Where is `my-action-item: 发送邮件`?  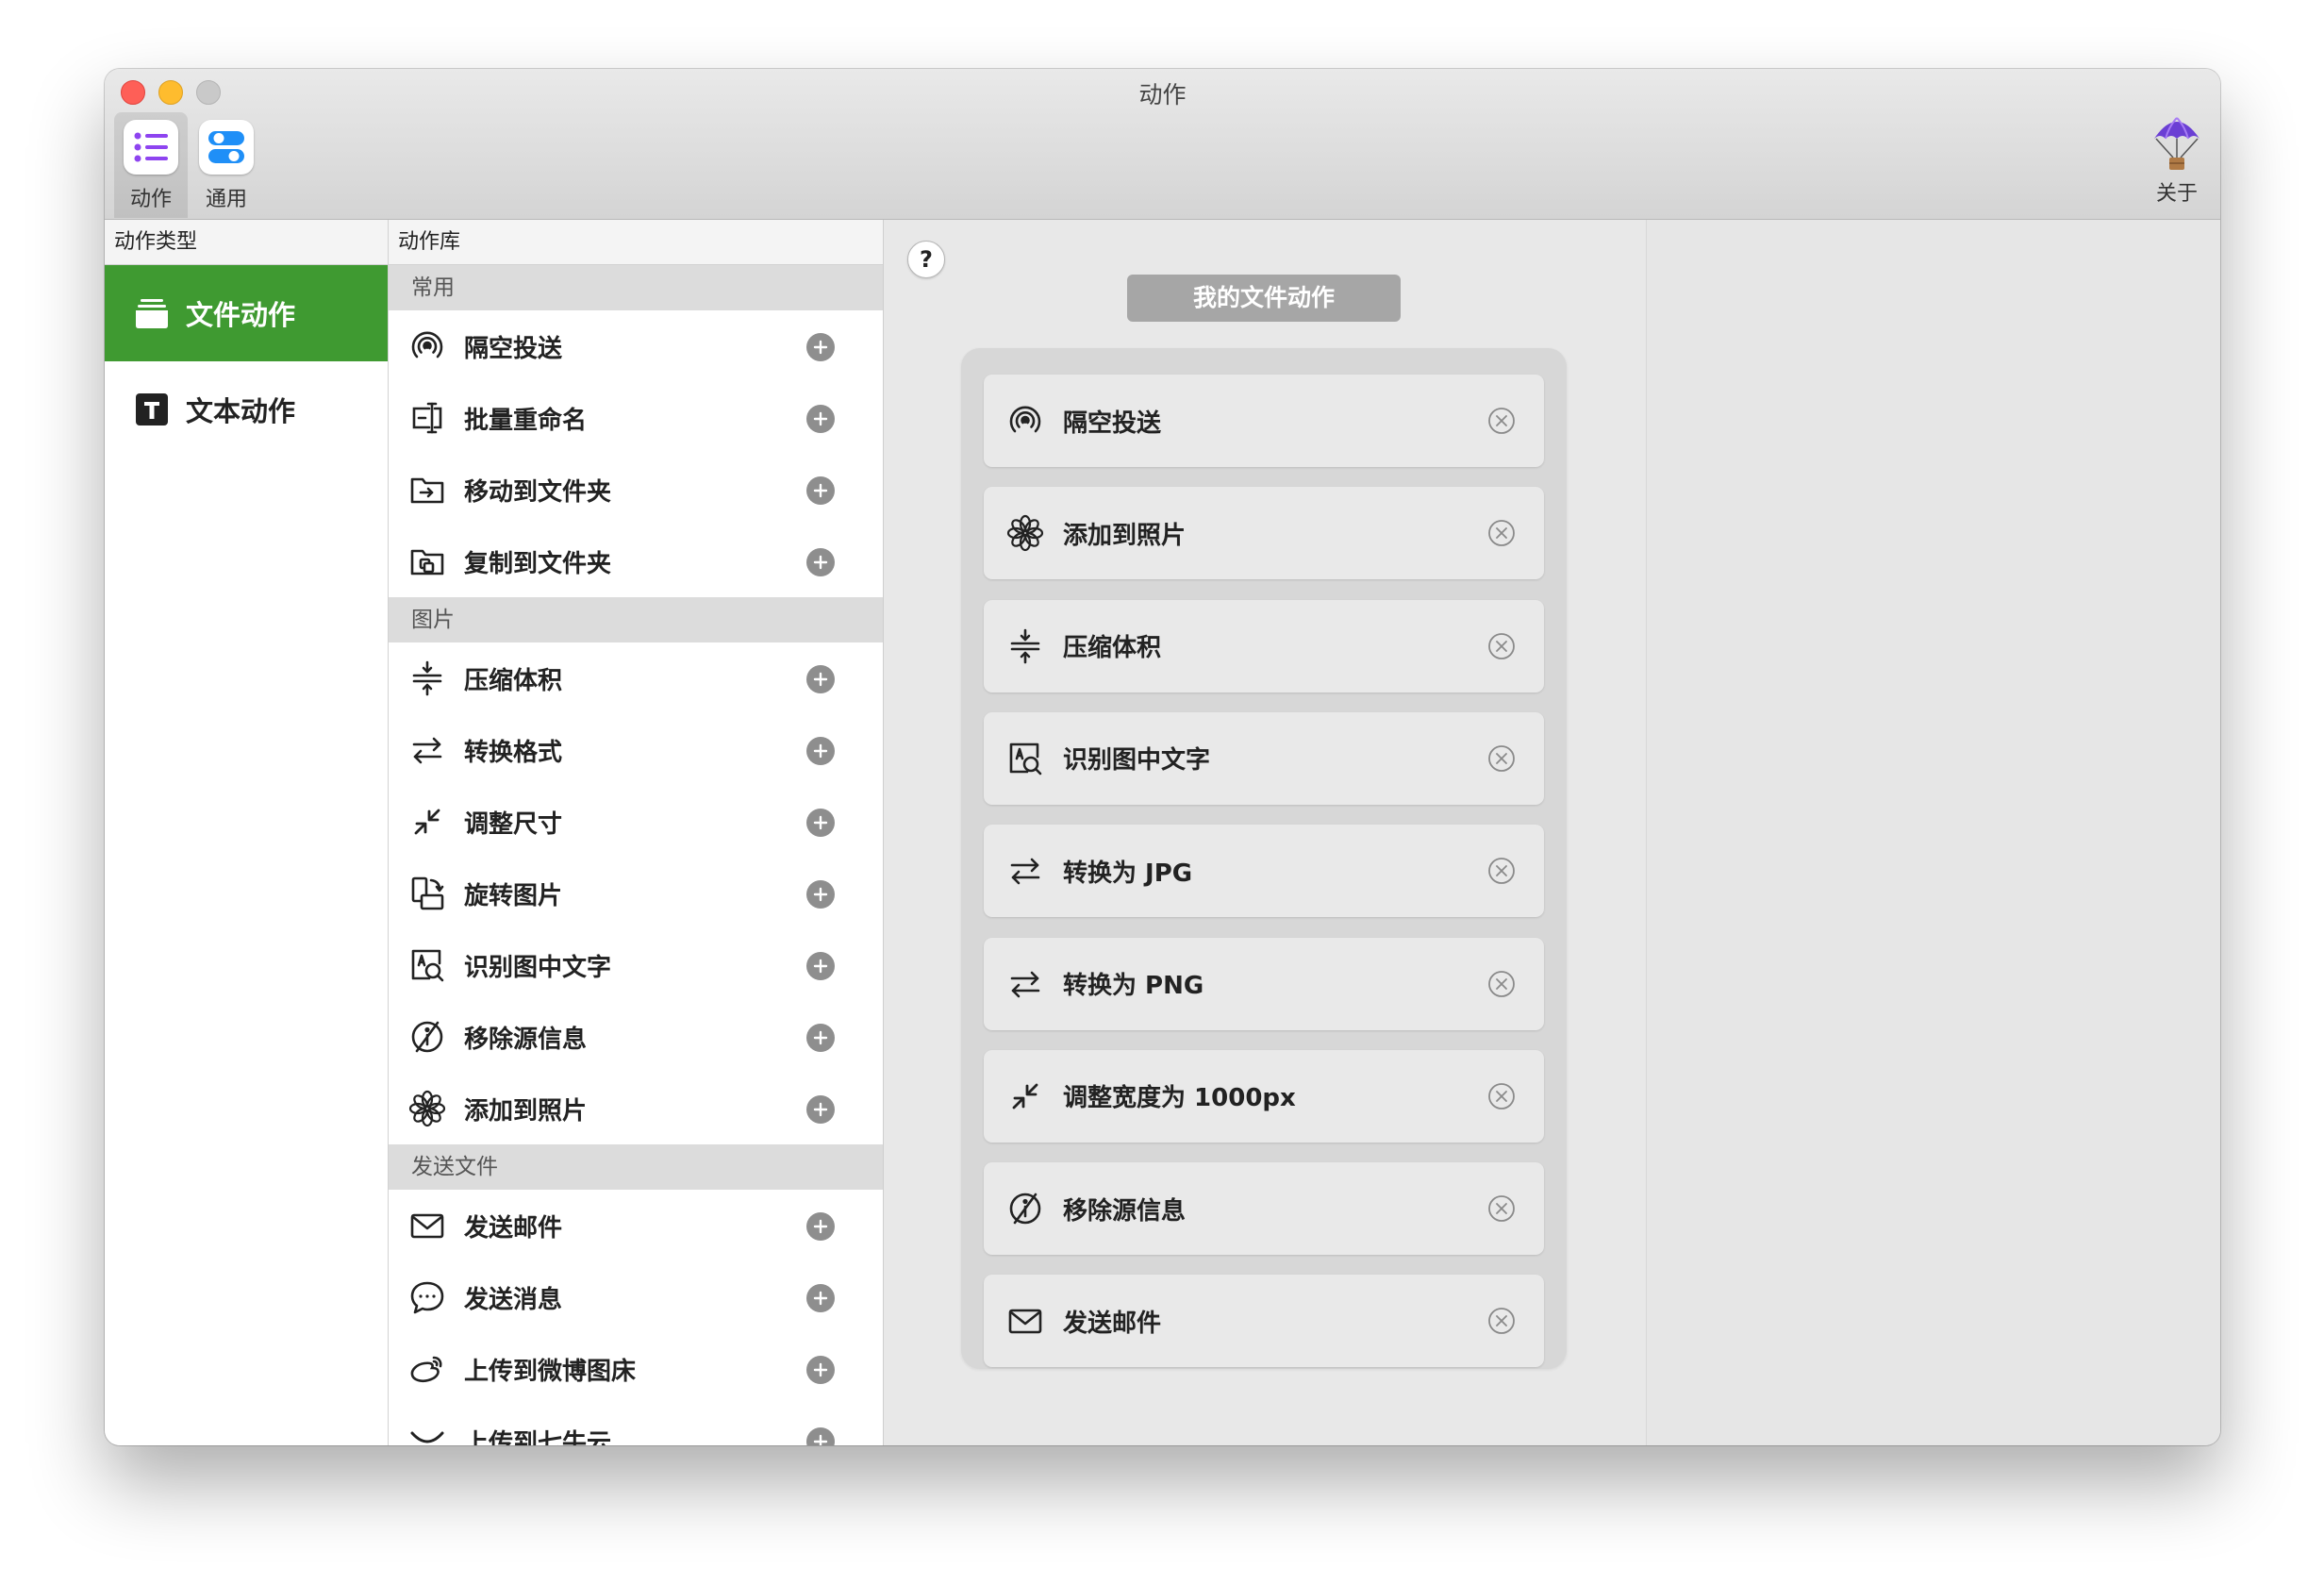
my-action-item: 发送邮件 is located at coordinates (1264, 1321).